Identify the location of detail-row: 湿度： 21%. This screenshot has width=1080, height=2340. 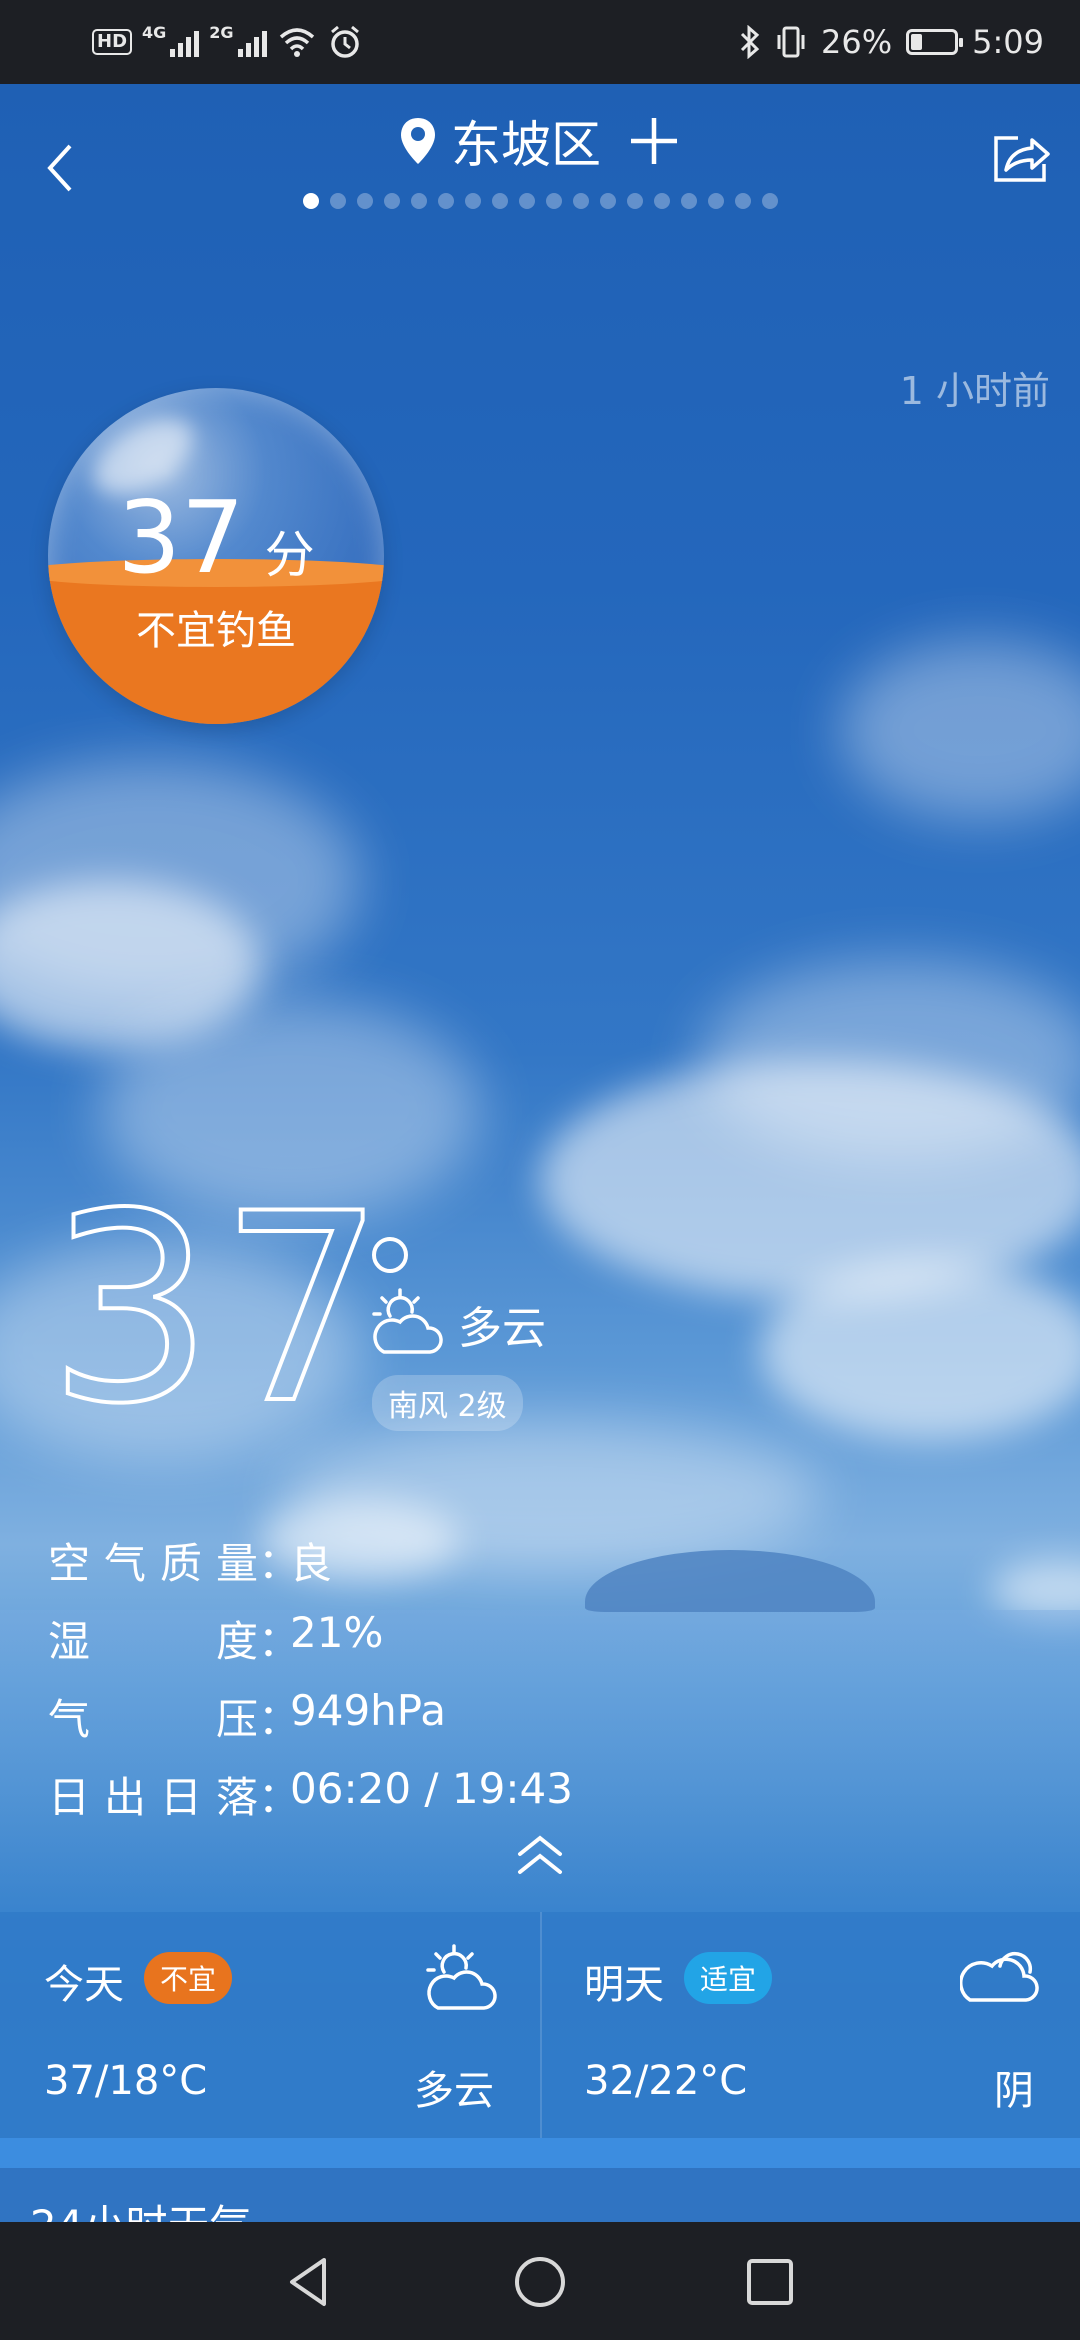
(215, 1638).